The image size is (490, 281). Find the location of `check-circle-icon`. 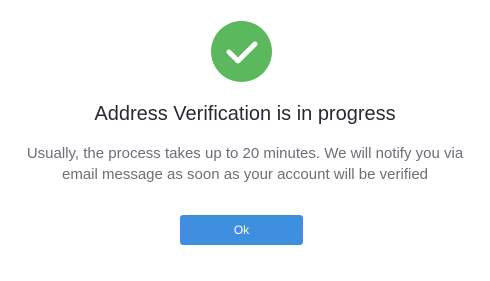

check-circle-icon is located at coordinates (241, 51).